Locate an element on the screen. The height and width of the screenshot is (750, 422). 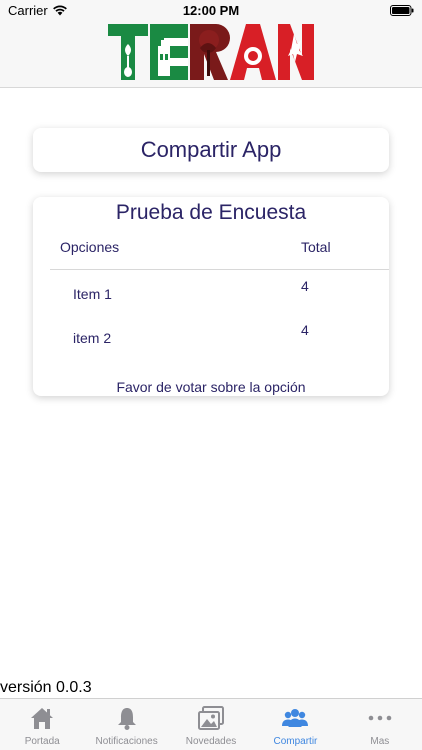
status-time: 12:00 PM is located at coordinates (211, 10).